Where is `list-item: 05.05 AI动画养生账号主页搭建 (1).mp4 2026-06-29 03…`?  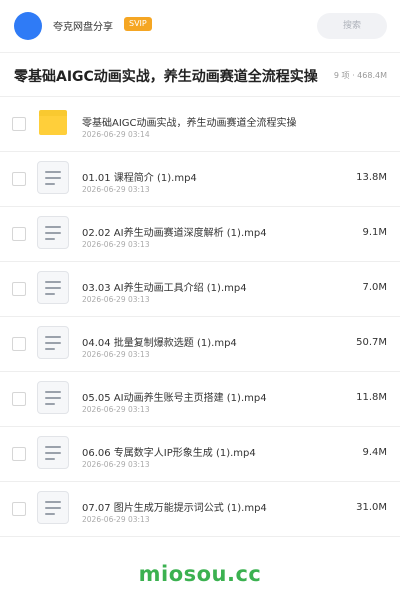 list-item: 05.05 AI动画养生账号主页搭建 (1).mp4 2026-06-29 03… is located at coordinates (200, 398).